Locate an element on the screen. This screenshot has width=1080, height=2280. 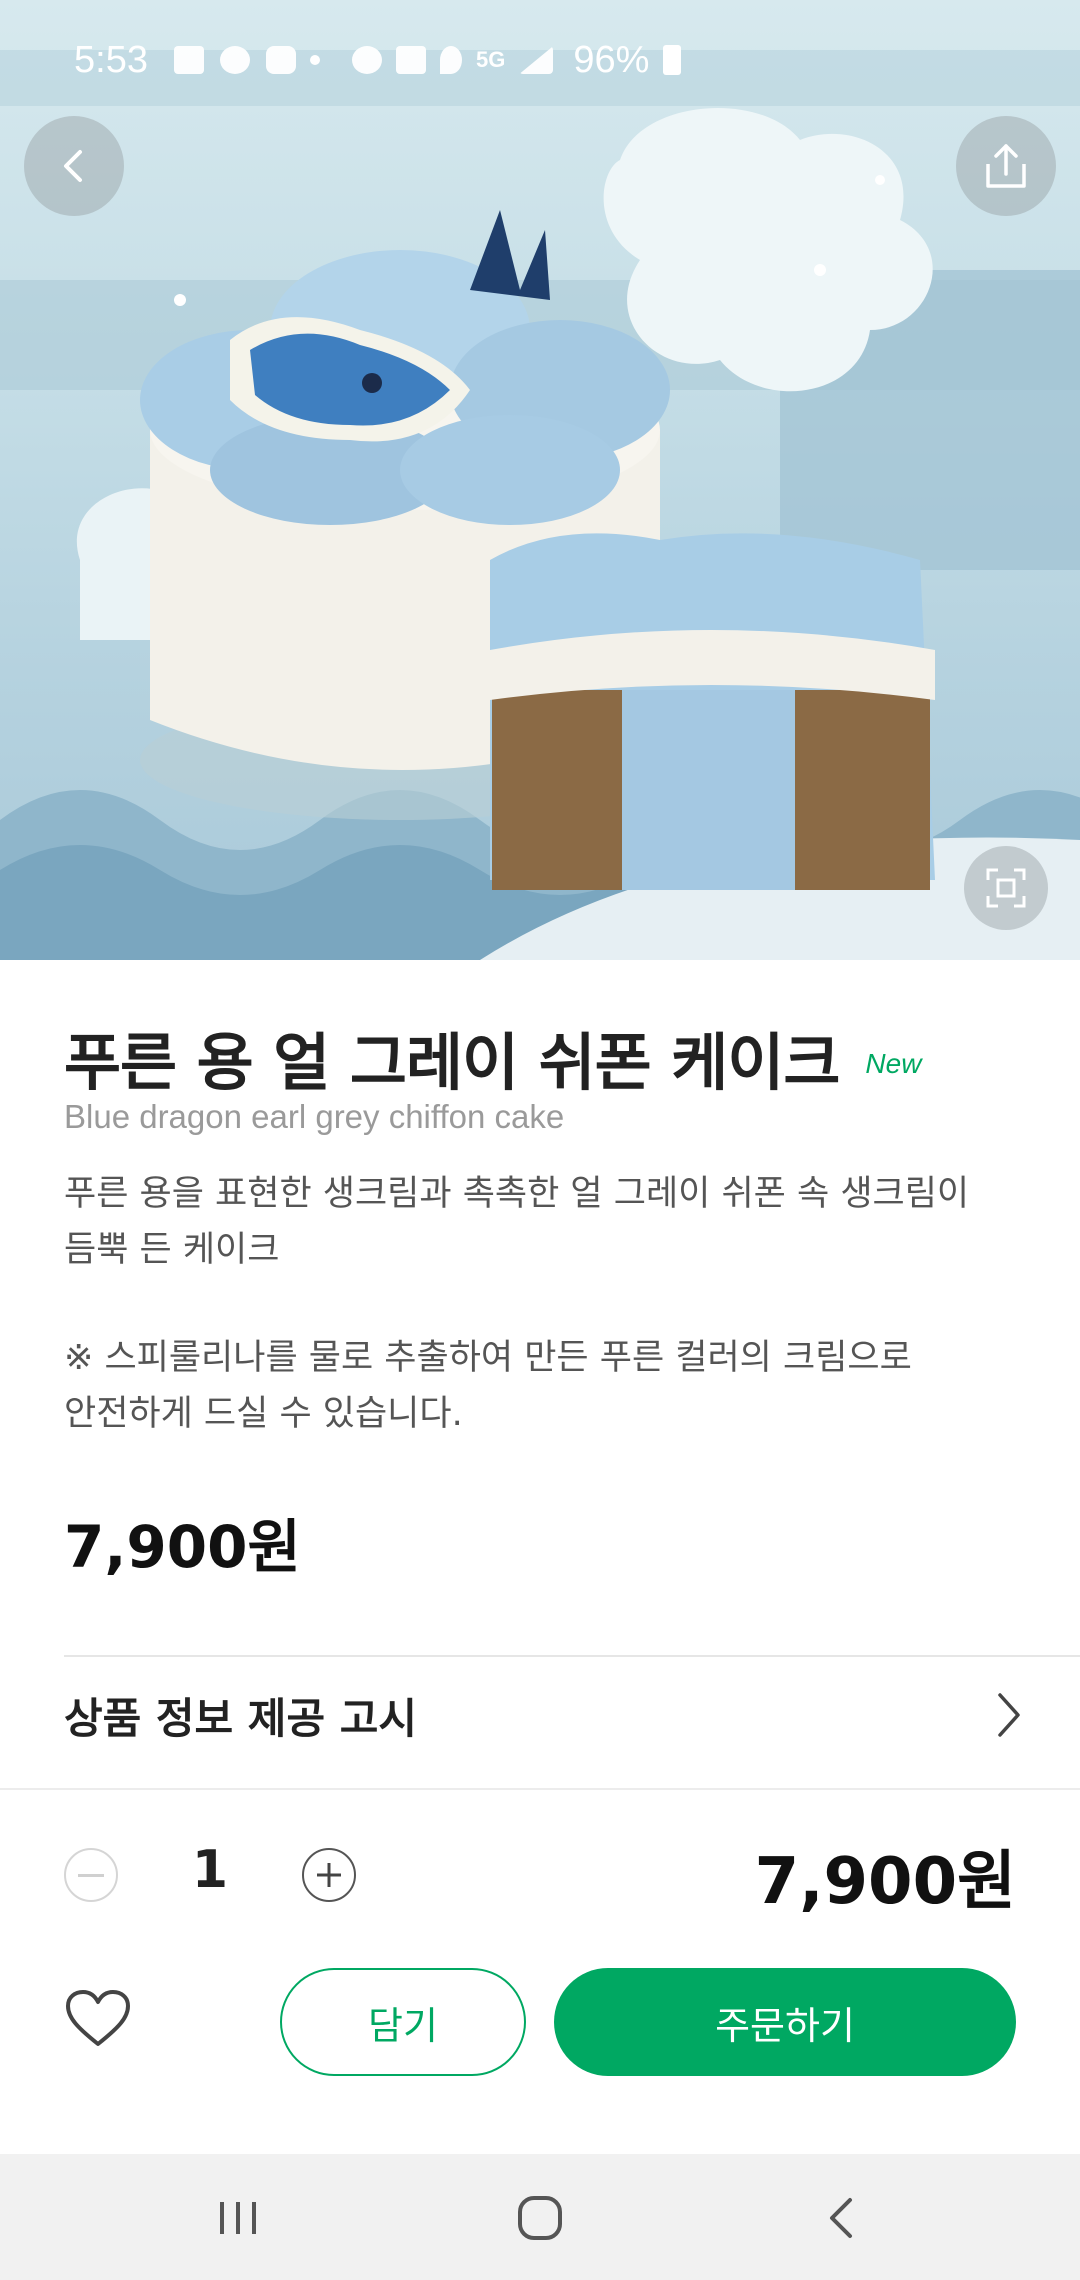
expand-image-button is located at coordinates (1006, 888).